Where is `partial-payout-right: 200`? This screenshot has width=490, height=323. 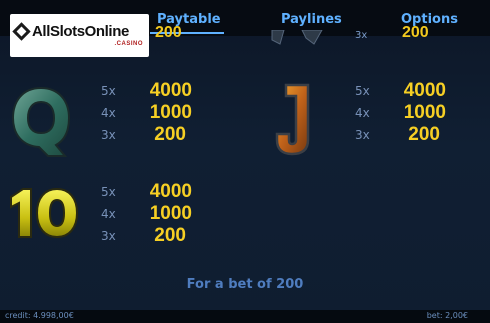
partial-payout-right: 200 is located at coordinates (415, 32).